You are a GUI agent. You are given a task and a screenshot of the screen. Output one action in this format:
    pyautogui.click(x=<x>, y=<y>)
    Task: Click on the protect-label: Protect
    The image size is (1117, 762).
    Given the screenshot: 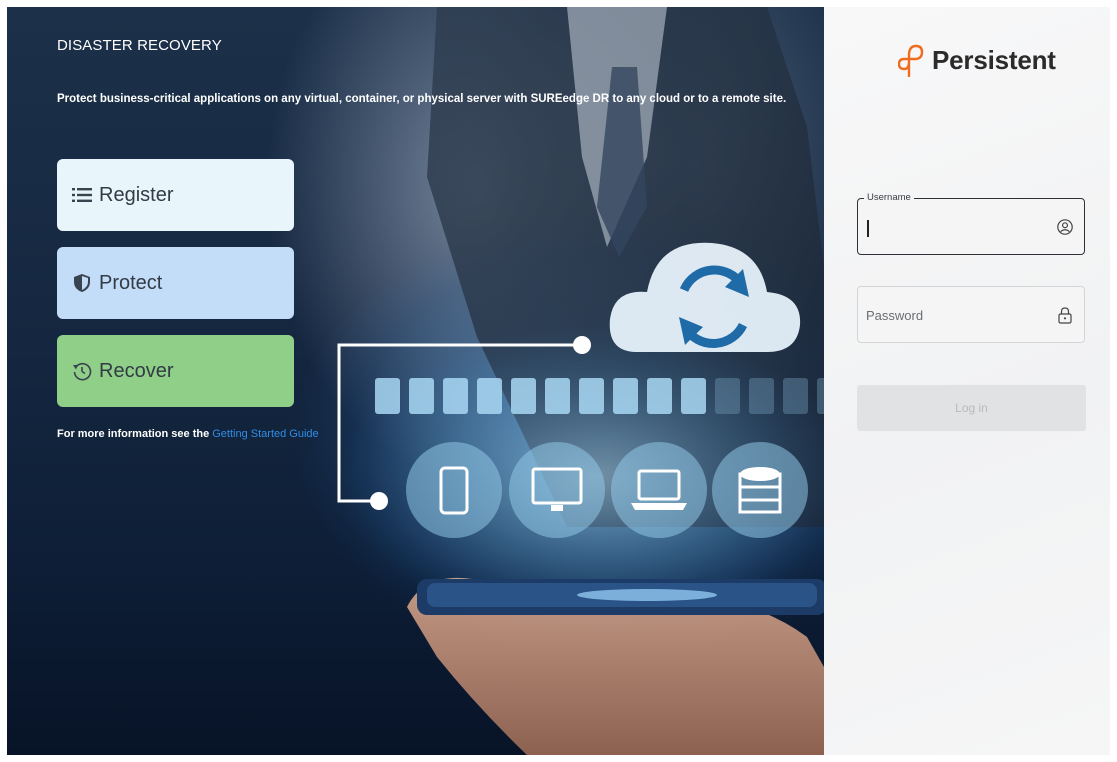 What is the action you would take?
    pyautogui.click(x=131, y=282)
    